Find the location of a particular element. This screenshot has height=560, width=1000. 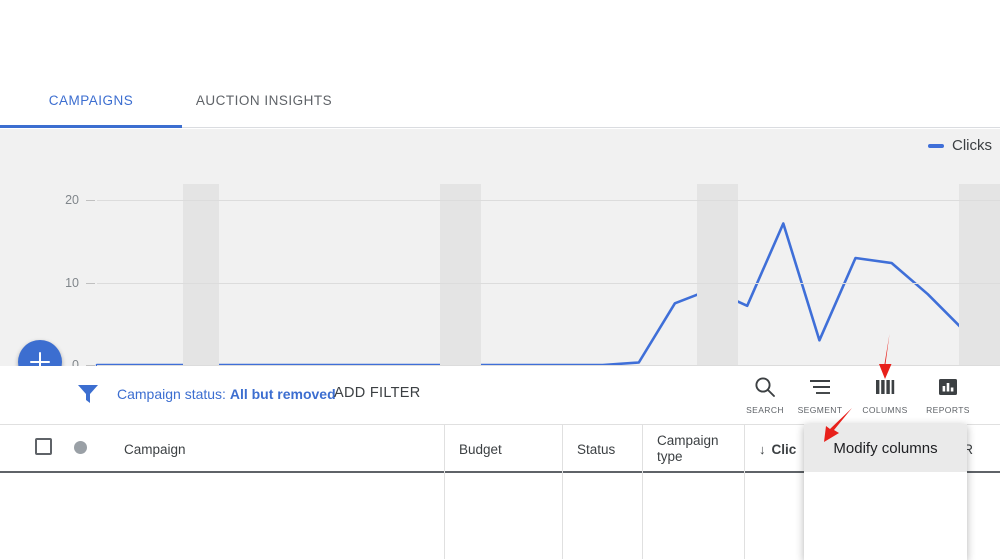

toolbar-button-search: SEARCH is located at coordinates (765, 394).